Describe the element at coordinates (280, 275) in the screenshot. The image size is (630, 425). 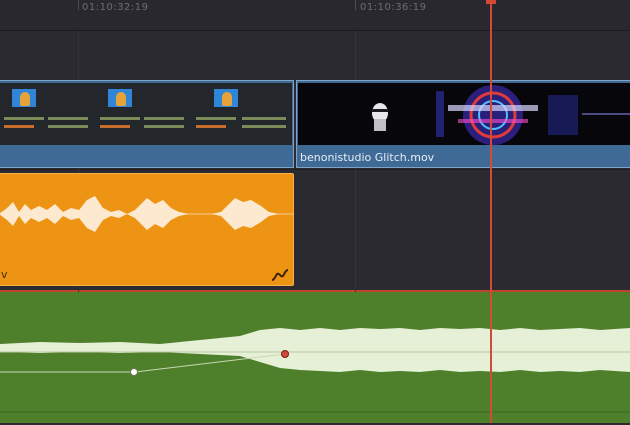
I see `curve-icon` at that location.